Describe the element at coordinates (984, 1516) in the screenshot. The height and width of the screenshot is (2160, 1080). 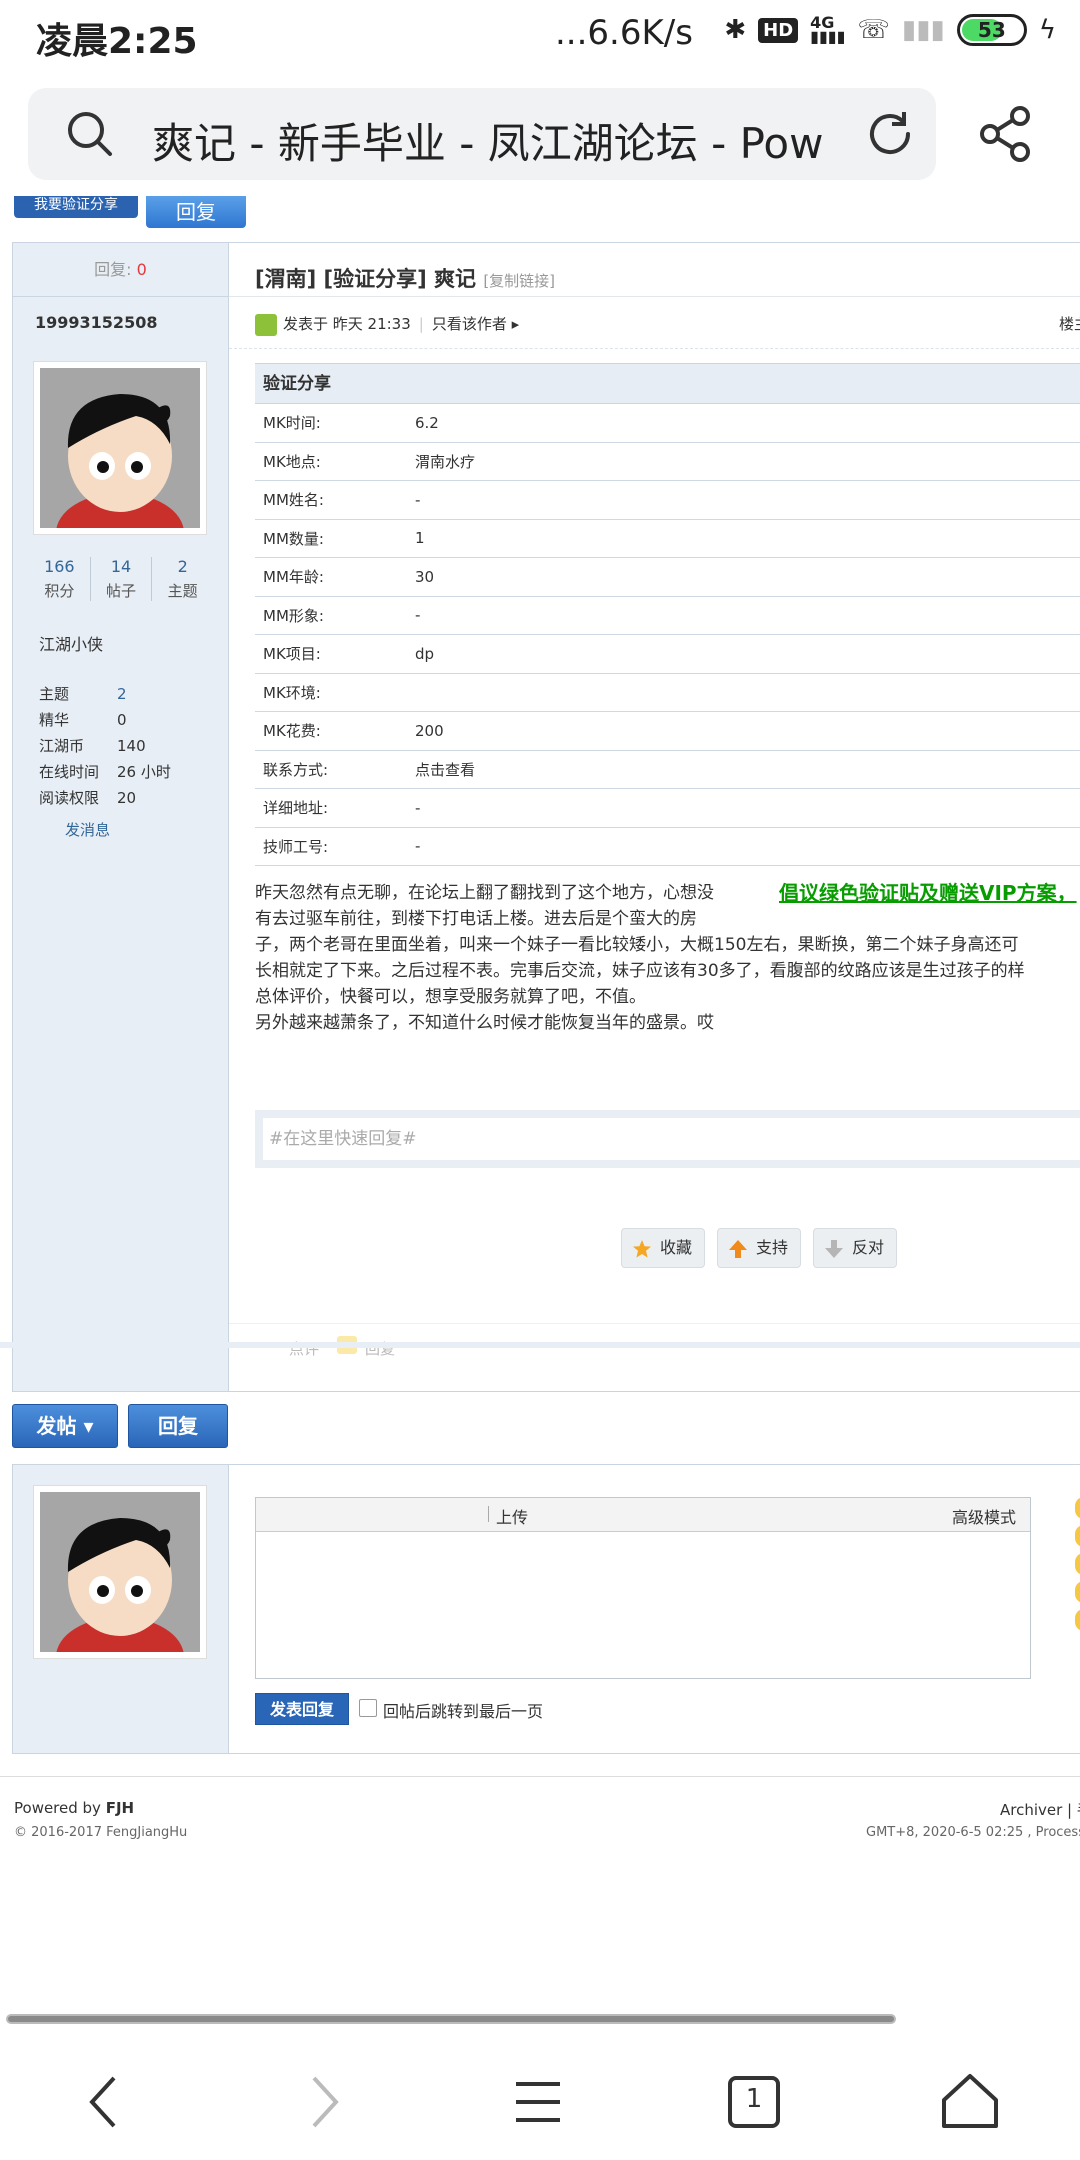
I see `advanced-mode-link: 高级模式` at that location.